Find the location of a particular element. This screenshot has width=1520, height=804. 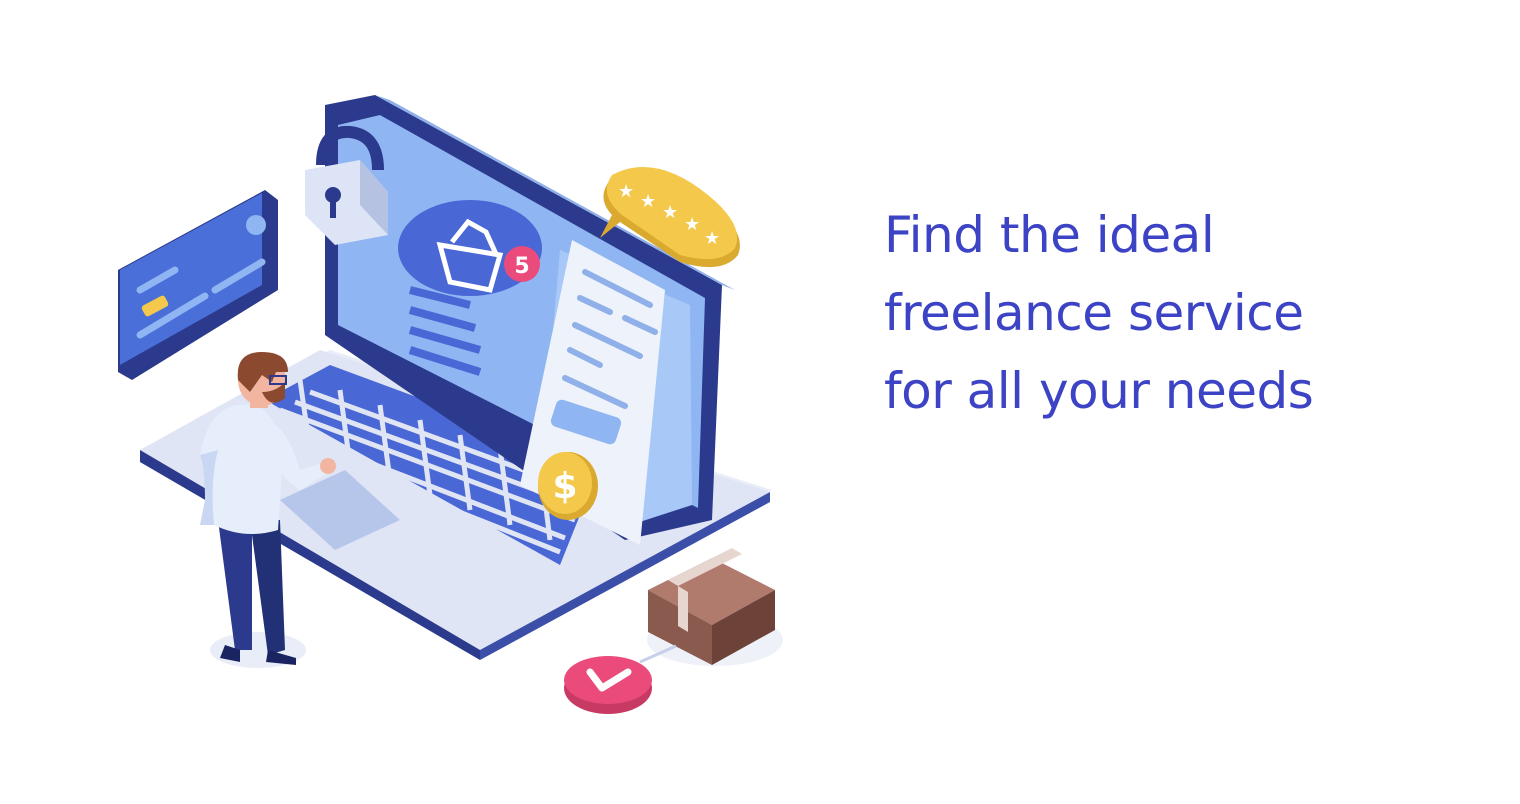

dollar-coin-icon: $ is located at coordinates (568, 486).